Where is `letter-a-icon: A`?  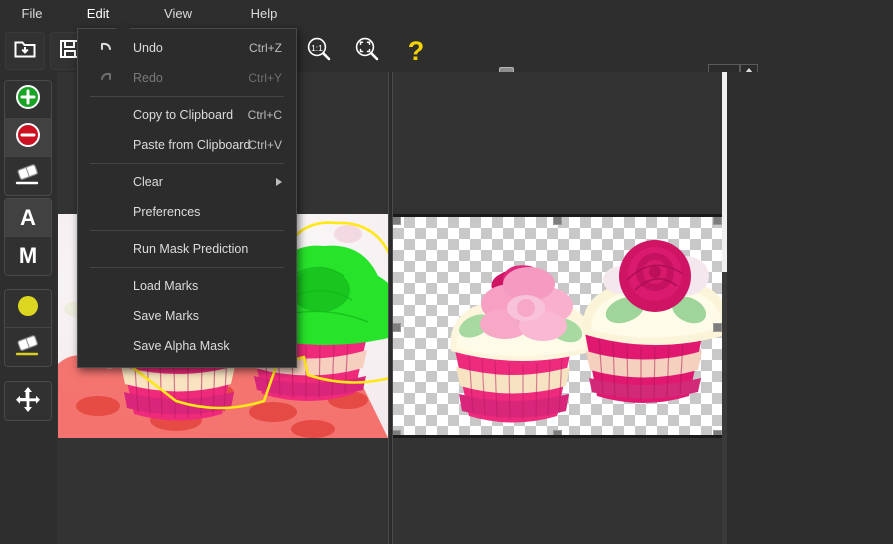 letter-a-icon: A is located at coordinates (28, 217).